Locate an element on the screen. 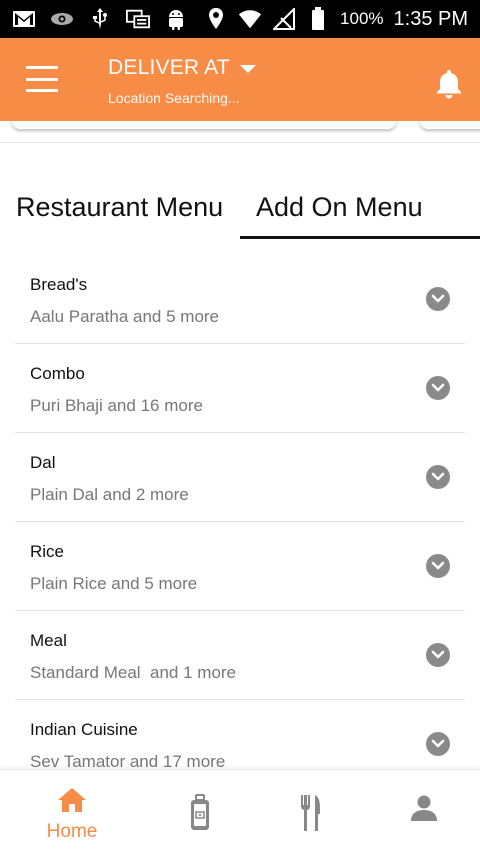 The image size is (480, 854). status-bar: 100% 1:35 PM is located at coordinates (240, 19).